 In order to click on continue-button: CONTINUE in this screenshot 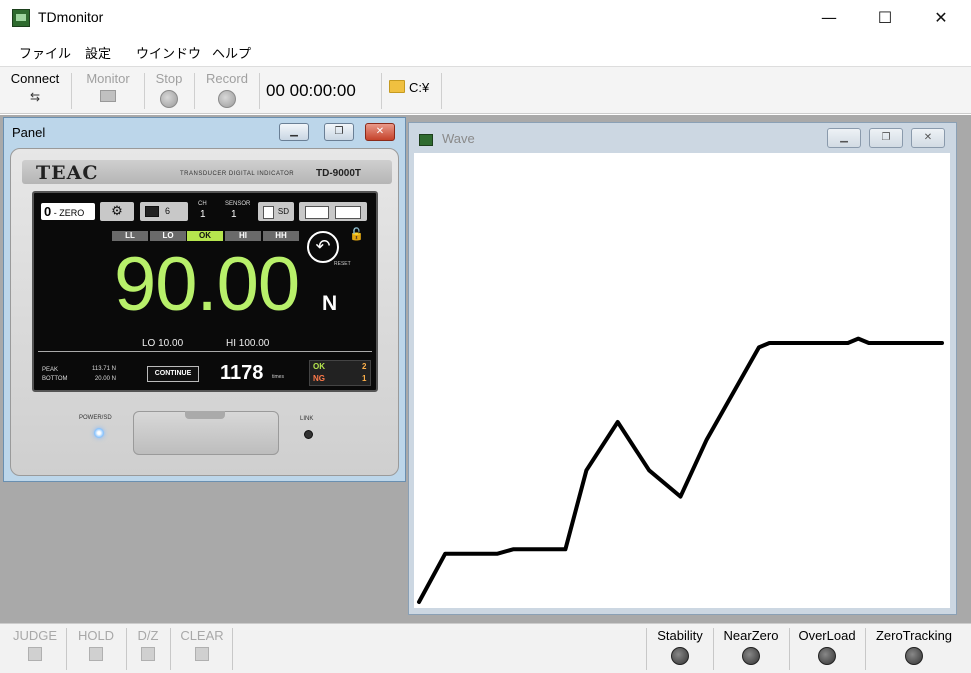, I will do `click(173, 374)`.